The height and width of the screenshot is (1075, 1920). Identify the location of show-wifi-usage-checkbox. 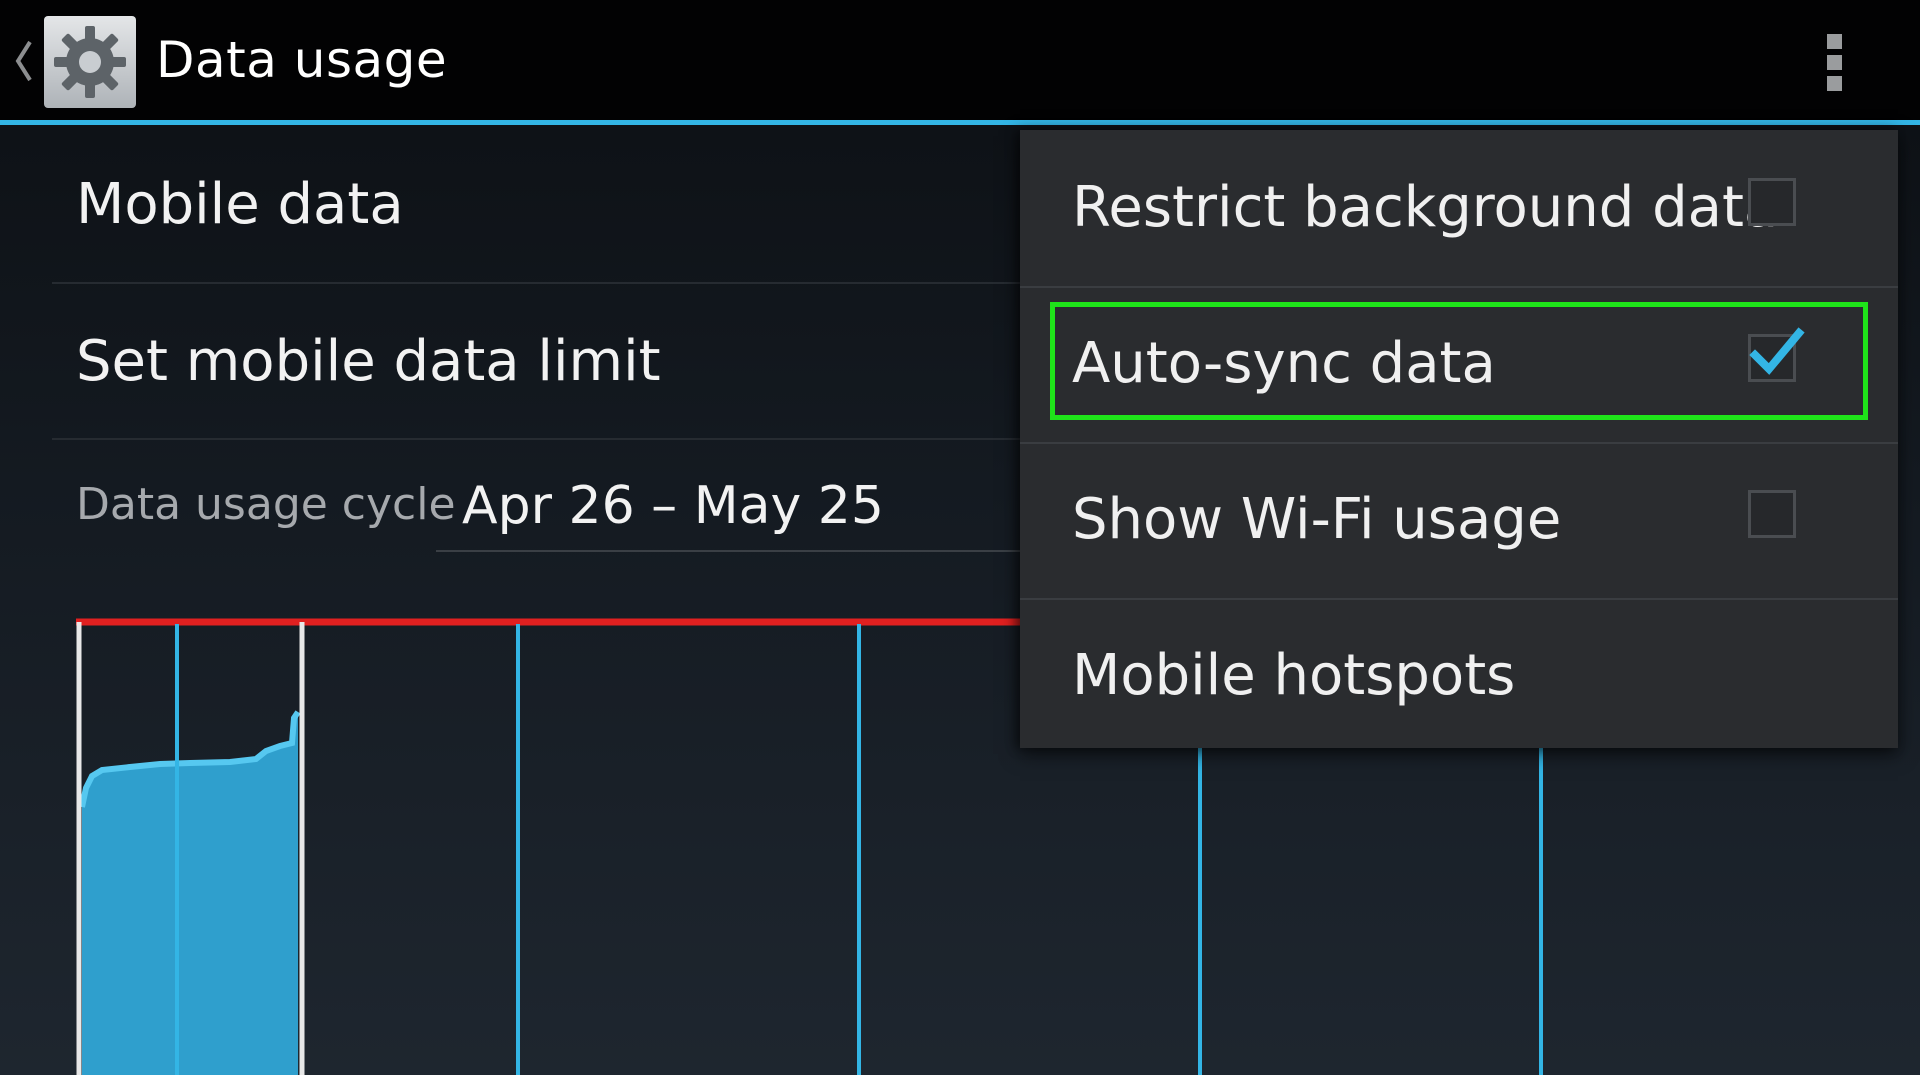
(1772, 514).